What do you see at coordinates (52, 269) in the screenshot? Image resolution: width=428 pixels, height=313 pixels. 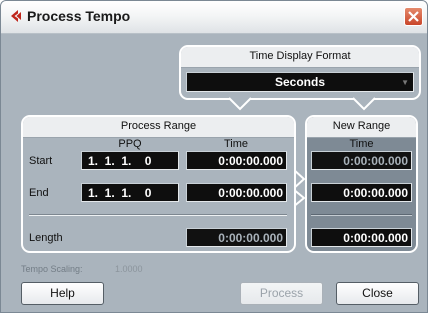 I see `tempo-scaling-label: Tempo Scaling:` at bounding box center [52, 269].